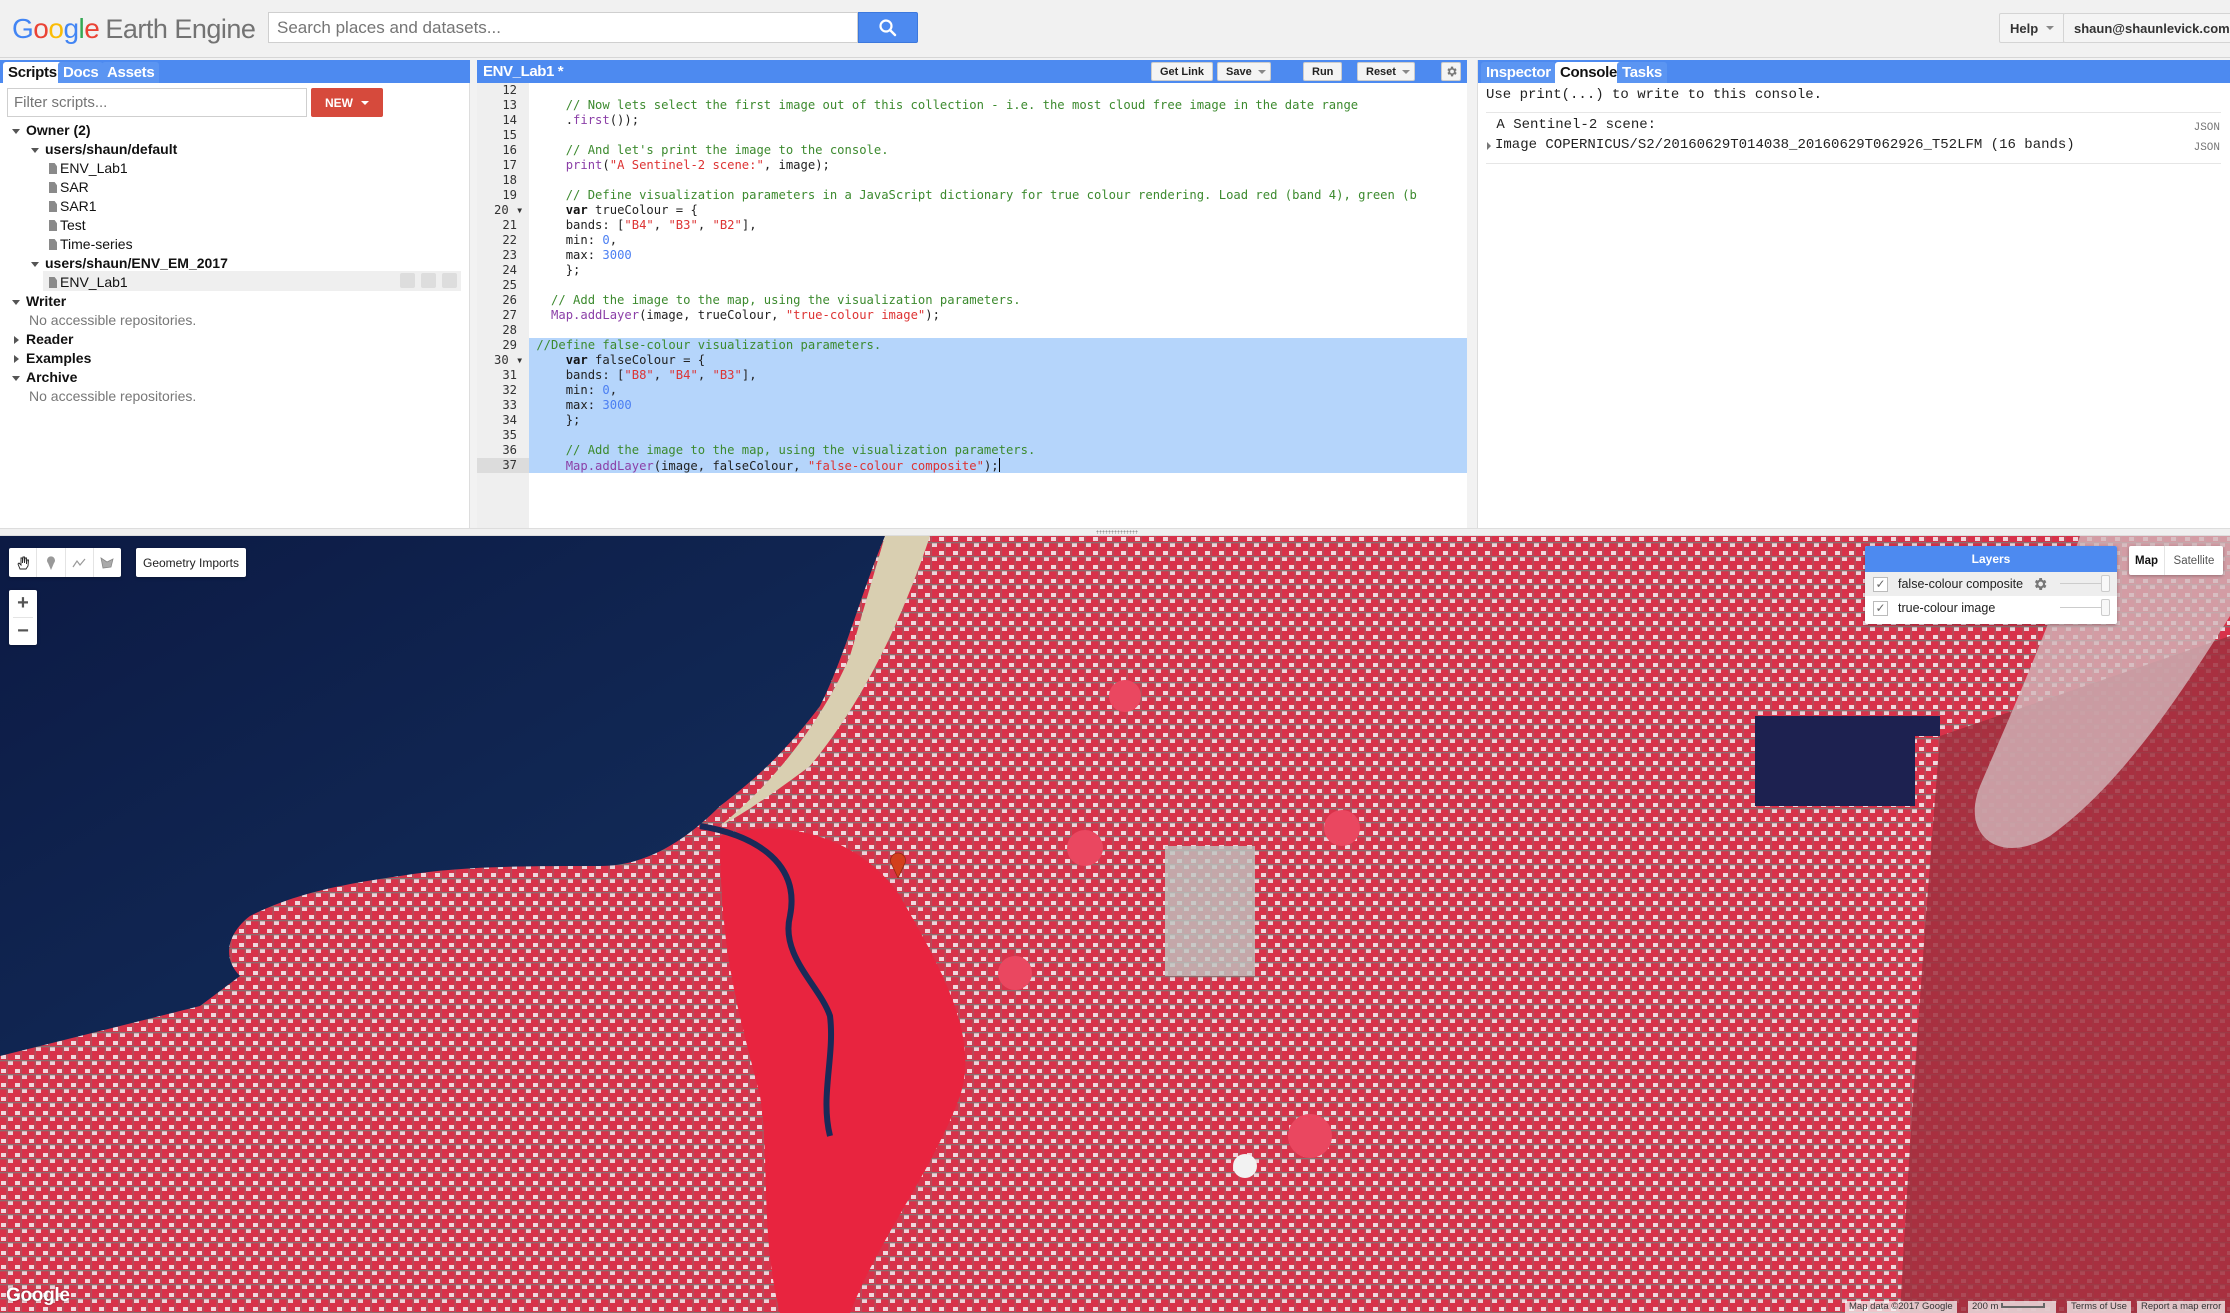  What do you see at coordinates (2146, 28) in the screenshot?
I see `account-button: shaun@shaunlevick.com` at bounding box center [2146, 28].